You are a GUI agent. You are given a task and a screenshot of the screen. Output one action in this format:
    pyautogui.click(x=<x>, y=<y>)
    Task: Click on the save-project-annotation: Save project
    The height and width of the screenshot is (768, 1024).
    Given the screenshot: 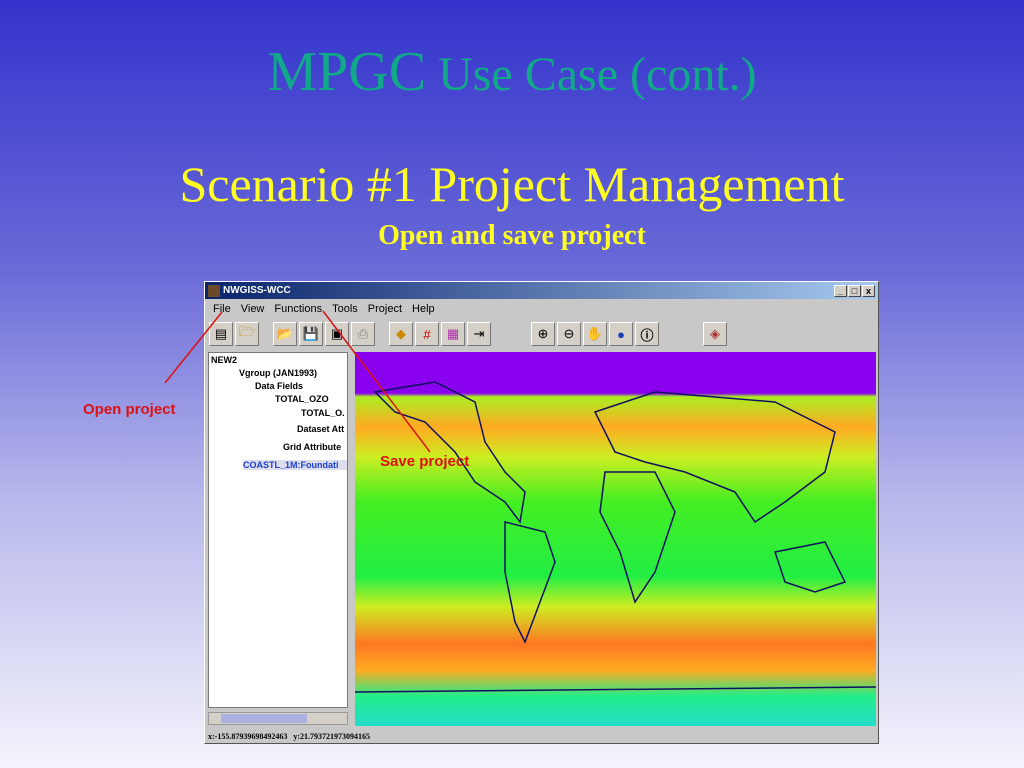 What is the action you would take?
    pyautogui.click(x=425, y=461)
    